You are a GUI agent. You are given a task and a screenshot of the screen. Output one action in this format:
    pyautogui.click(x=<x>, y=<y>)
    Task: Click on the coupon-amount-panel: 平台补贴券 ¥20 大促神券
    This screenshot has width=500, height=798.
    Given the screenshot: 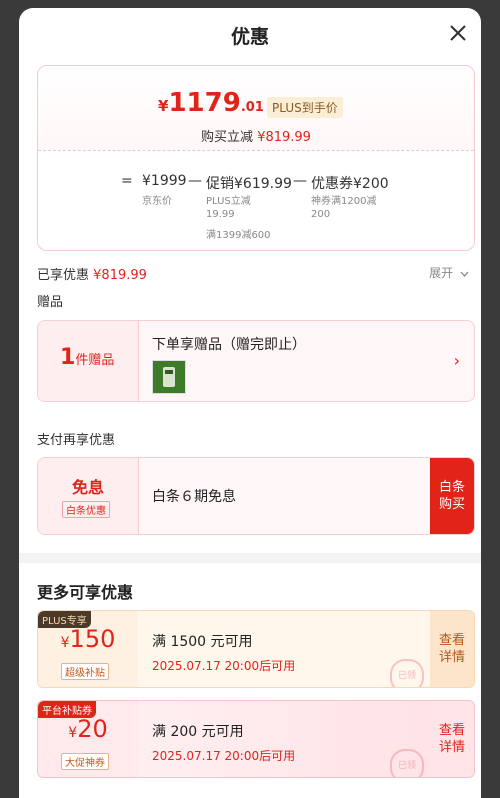 What is the action you would take?
    pyautogui.click(x=88, y=739)
    